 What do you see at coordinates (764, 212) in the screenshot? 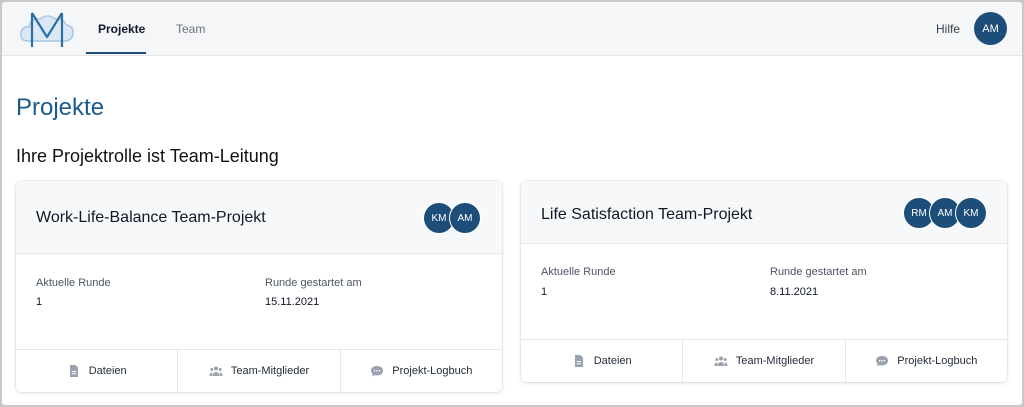
I see `card-header: Life Satisfaction Team-Projekt RM AM KM` at bounding box center [764, 212].